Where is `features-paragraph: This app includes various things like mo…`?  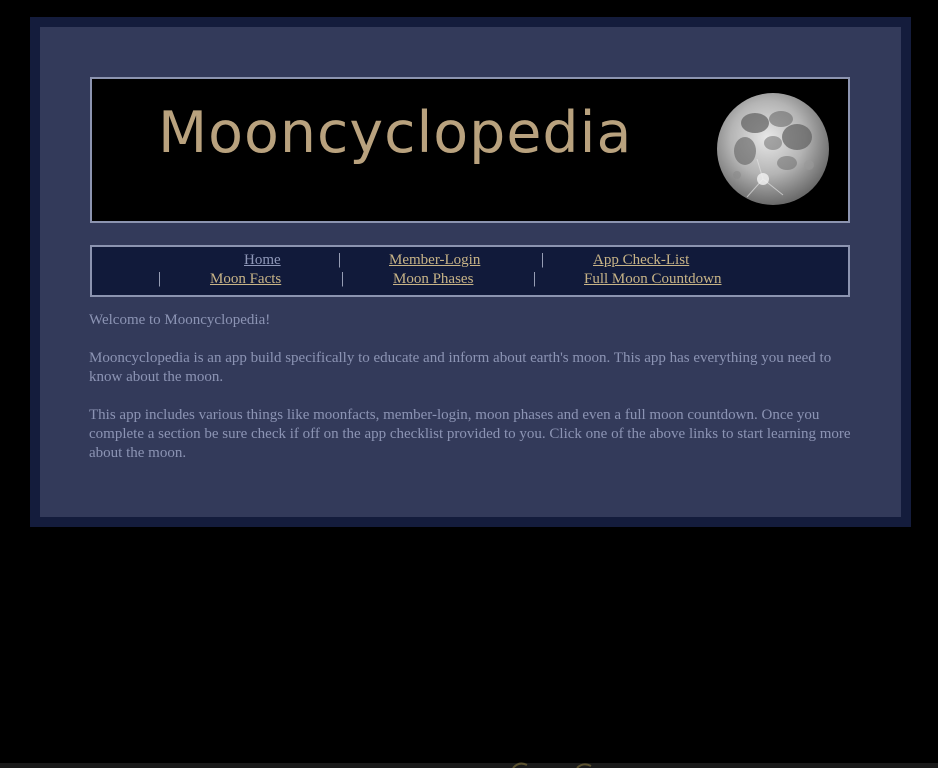
features-paragraph: This app includes various things like mo… is located at coordinates (470, 434).